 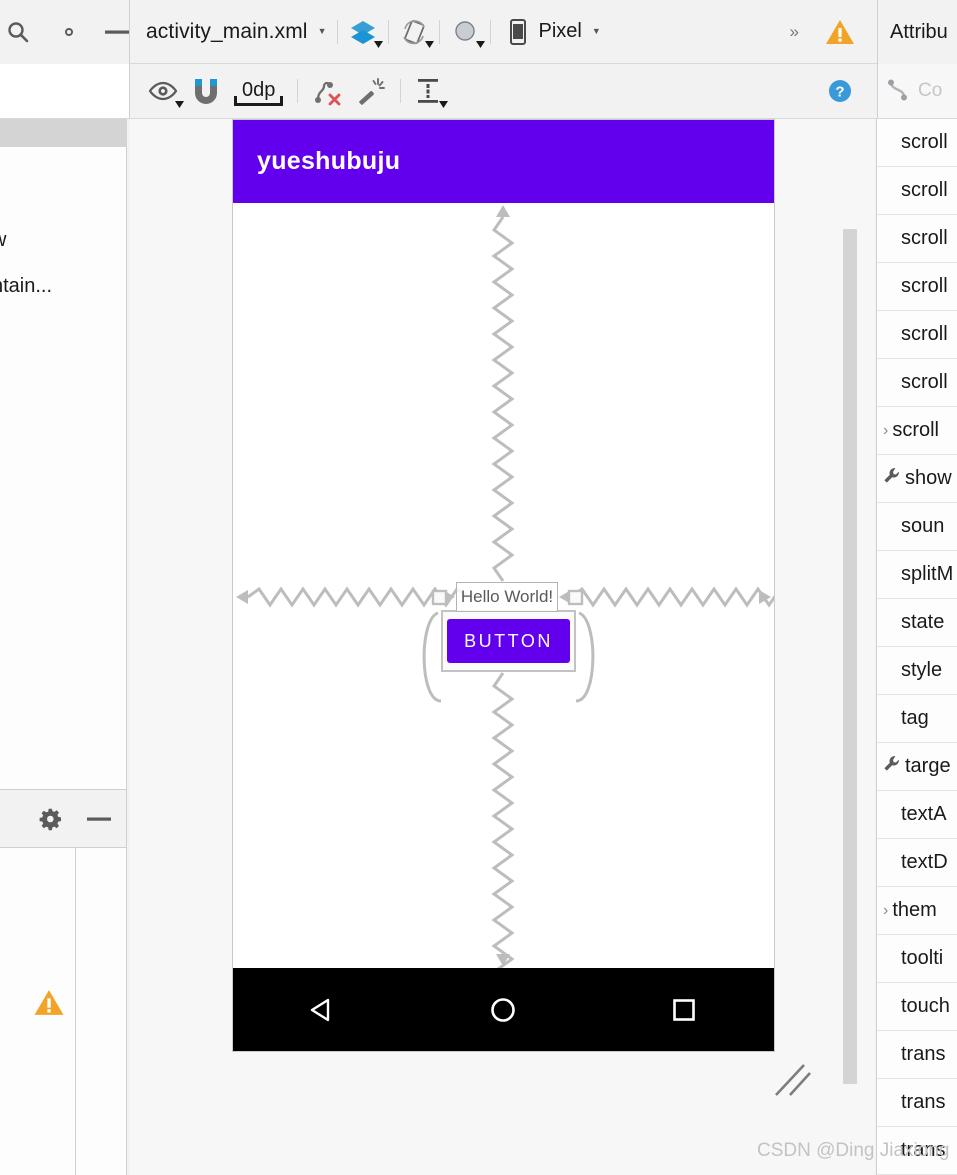 I want to click on clear-constraints-icon, so click(x=327, y=91).